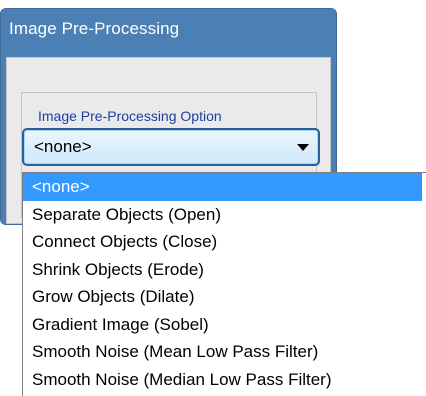 The width and height of the screenshot is (426, 396). Describe the element at coordinates (224, 215) in the screenshot. I see `option-separate-objects-open: Separate Objects (Open)` at that location.